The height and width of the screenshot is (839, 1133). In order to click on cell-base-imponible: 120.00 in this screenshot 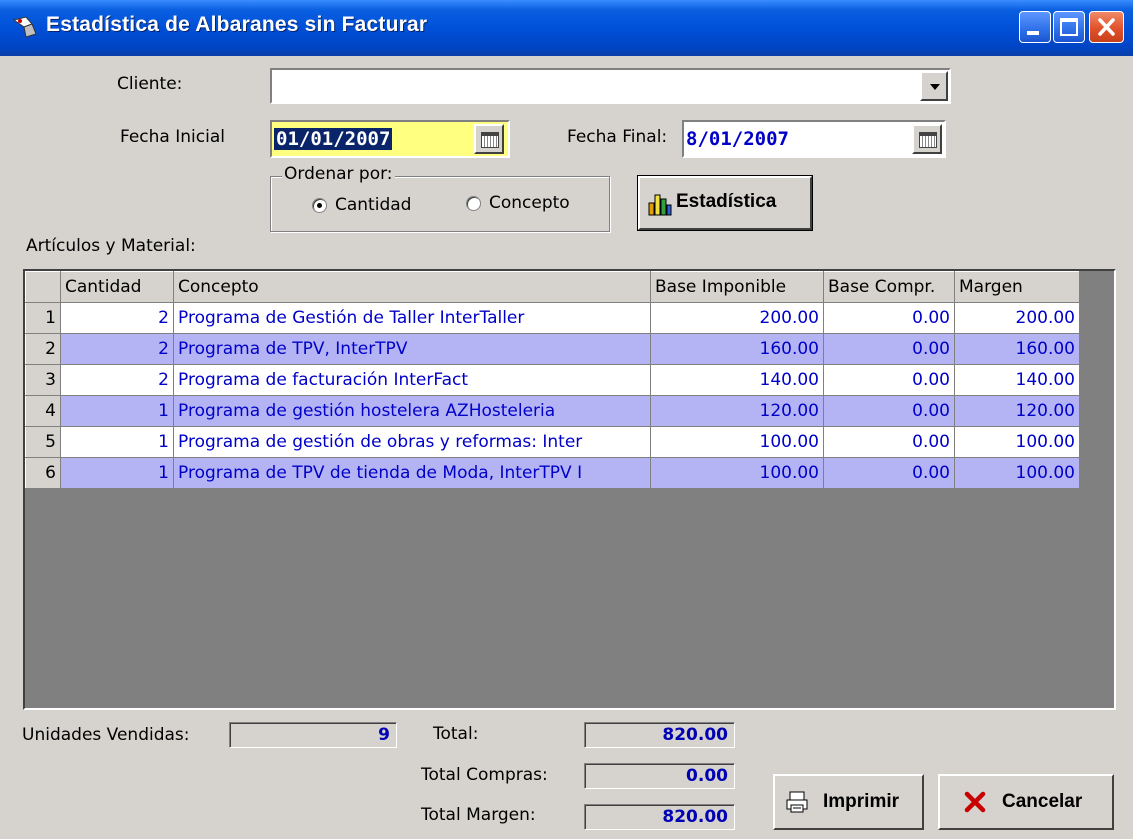, I will do `click(737, 411)`.